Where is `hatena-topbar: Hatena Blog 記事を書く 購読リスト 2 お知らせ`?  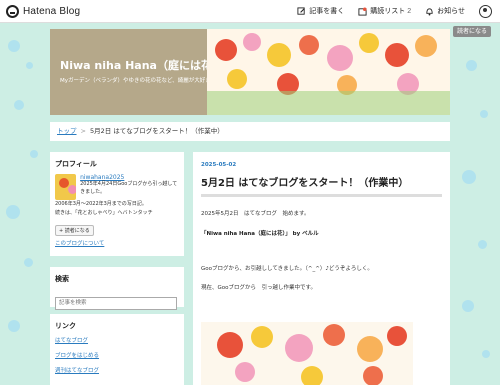 hatena-topbar: Hatena Blog 記事を書く 購読リスト 2 お知らせ is located at coordinates (250, 11).